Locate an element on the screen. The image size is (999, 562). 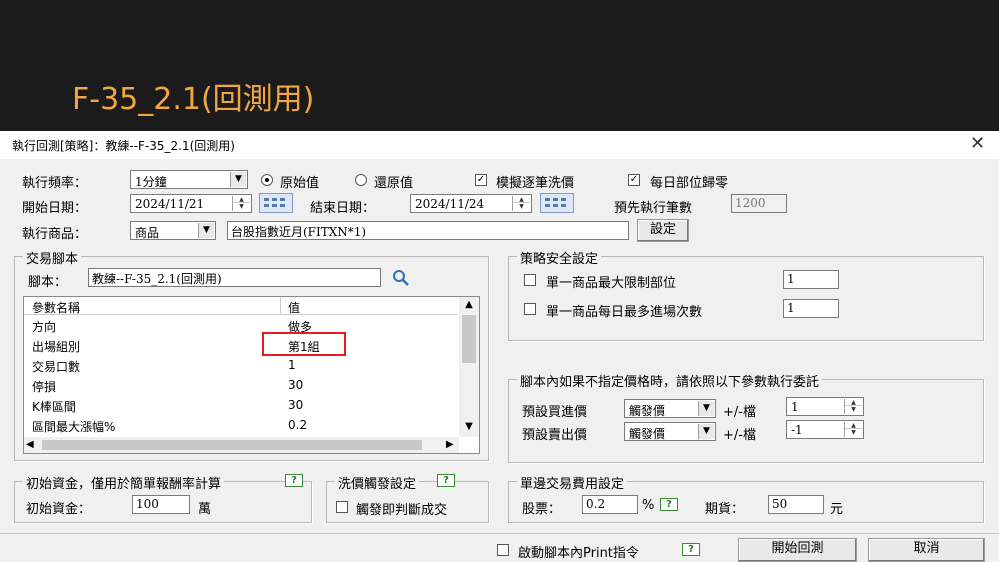
safety-group-title: 策略安全設定 is located at coordinates (559, 257).